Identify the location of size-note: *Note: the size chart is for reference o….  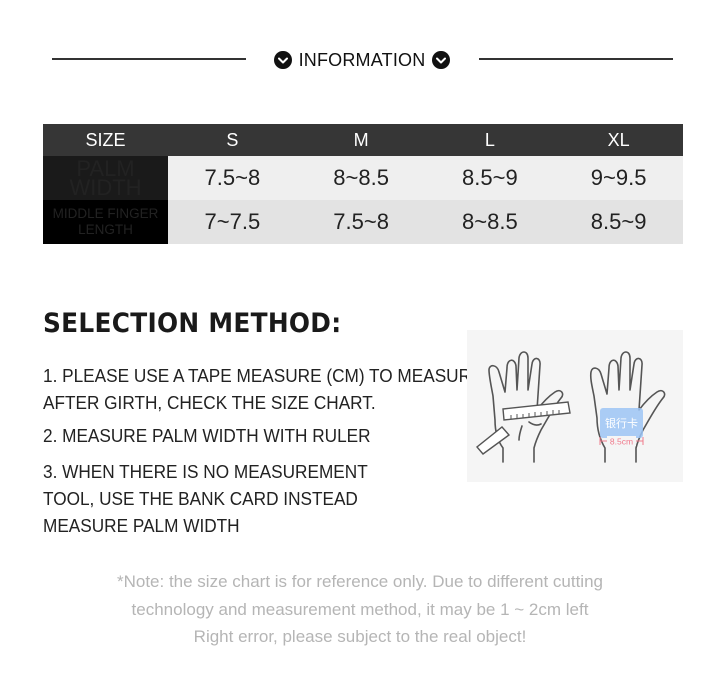
(360, 609).